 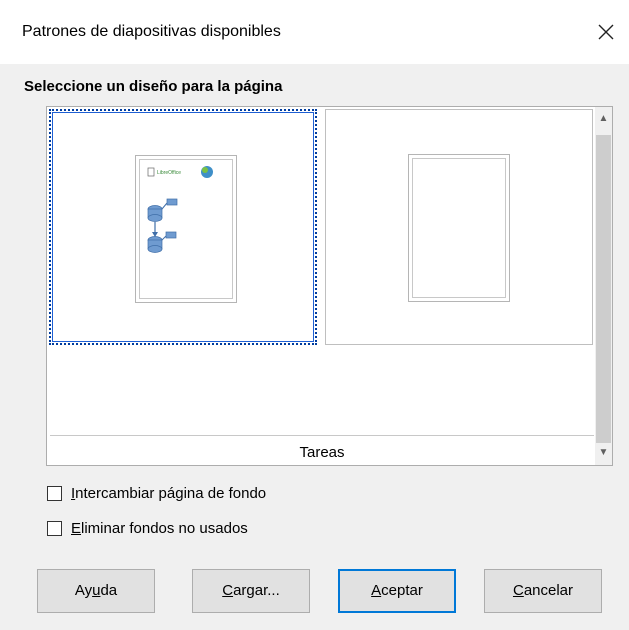 What do you see at coordinates (180, 209) in the screenshot?
I see `flowchart-preview-graphic: LibreOffice` at bounding box center [180, 209].